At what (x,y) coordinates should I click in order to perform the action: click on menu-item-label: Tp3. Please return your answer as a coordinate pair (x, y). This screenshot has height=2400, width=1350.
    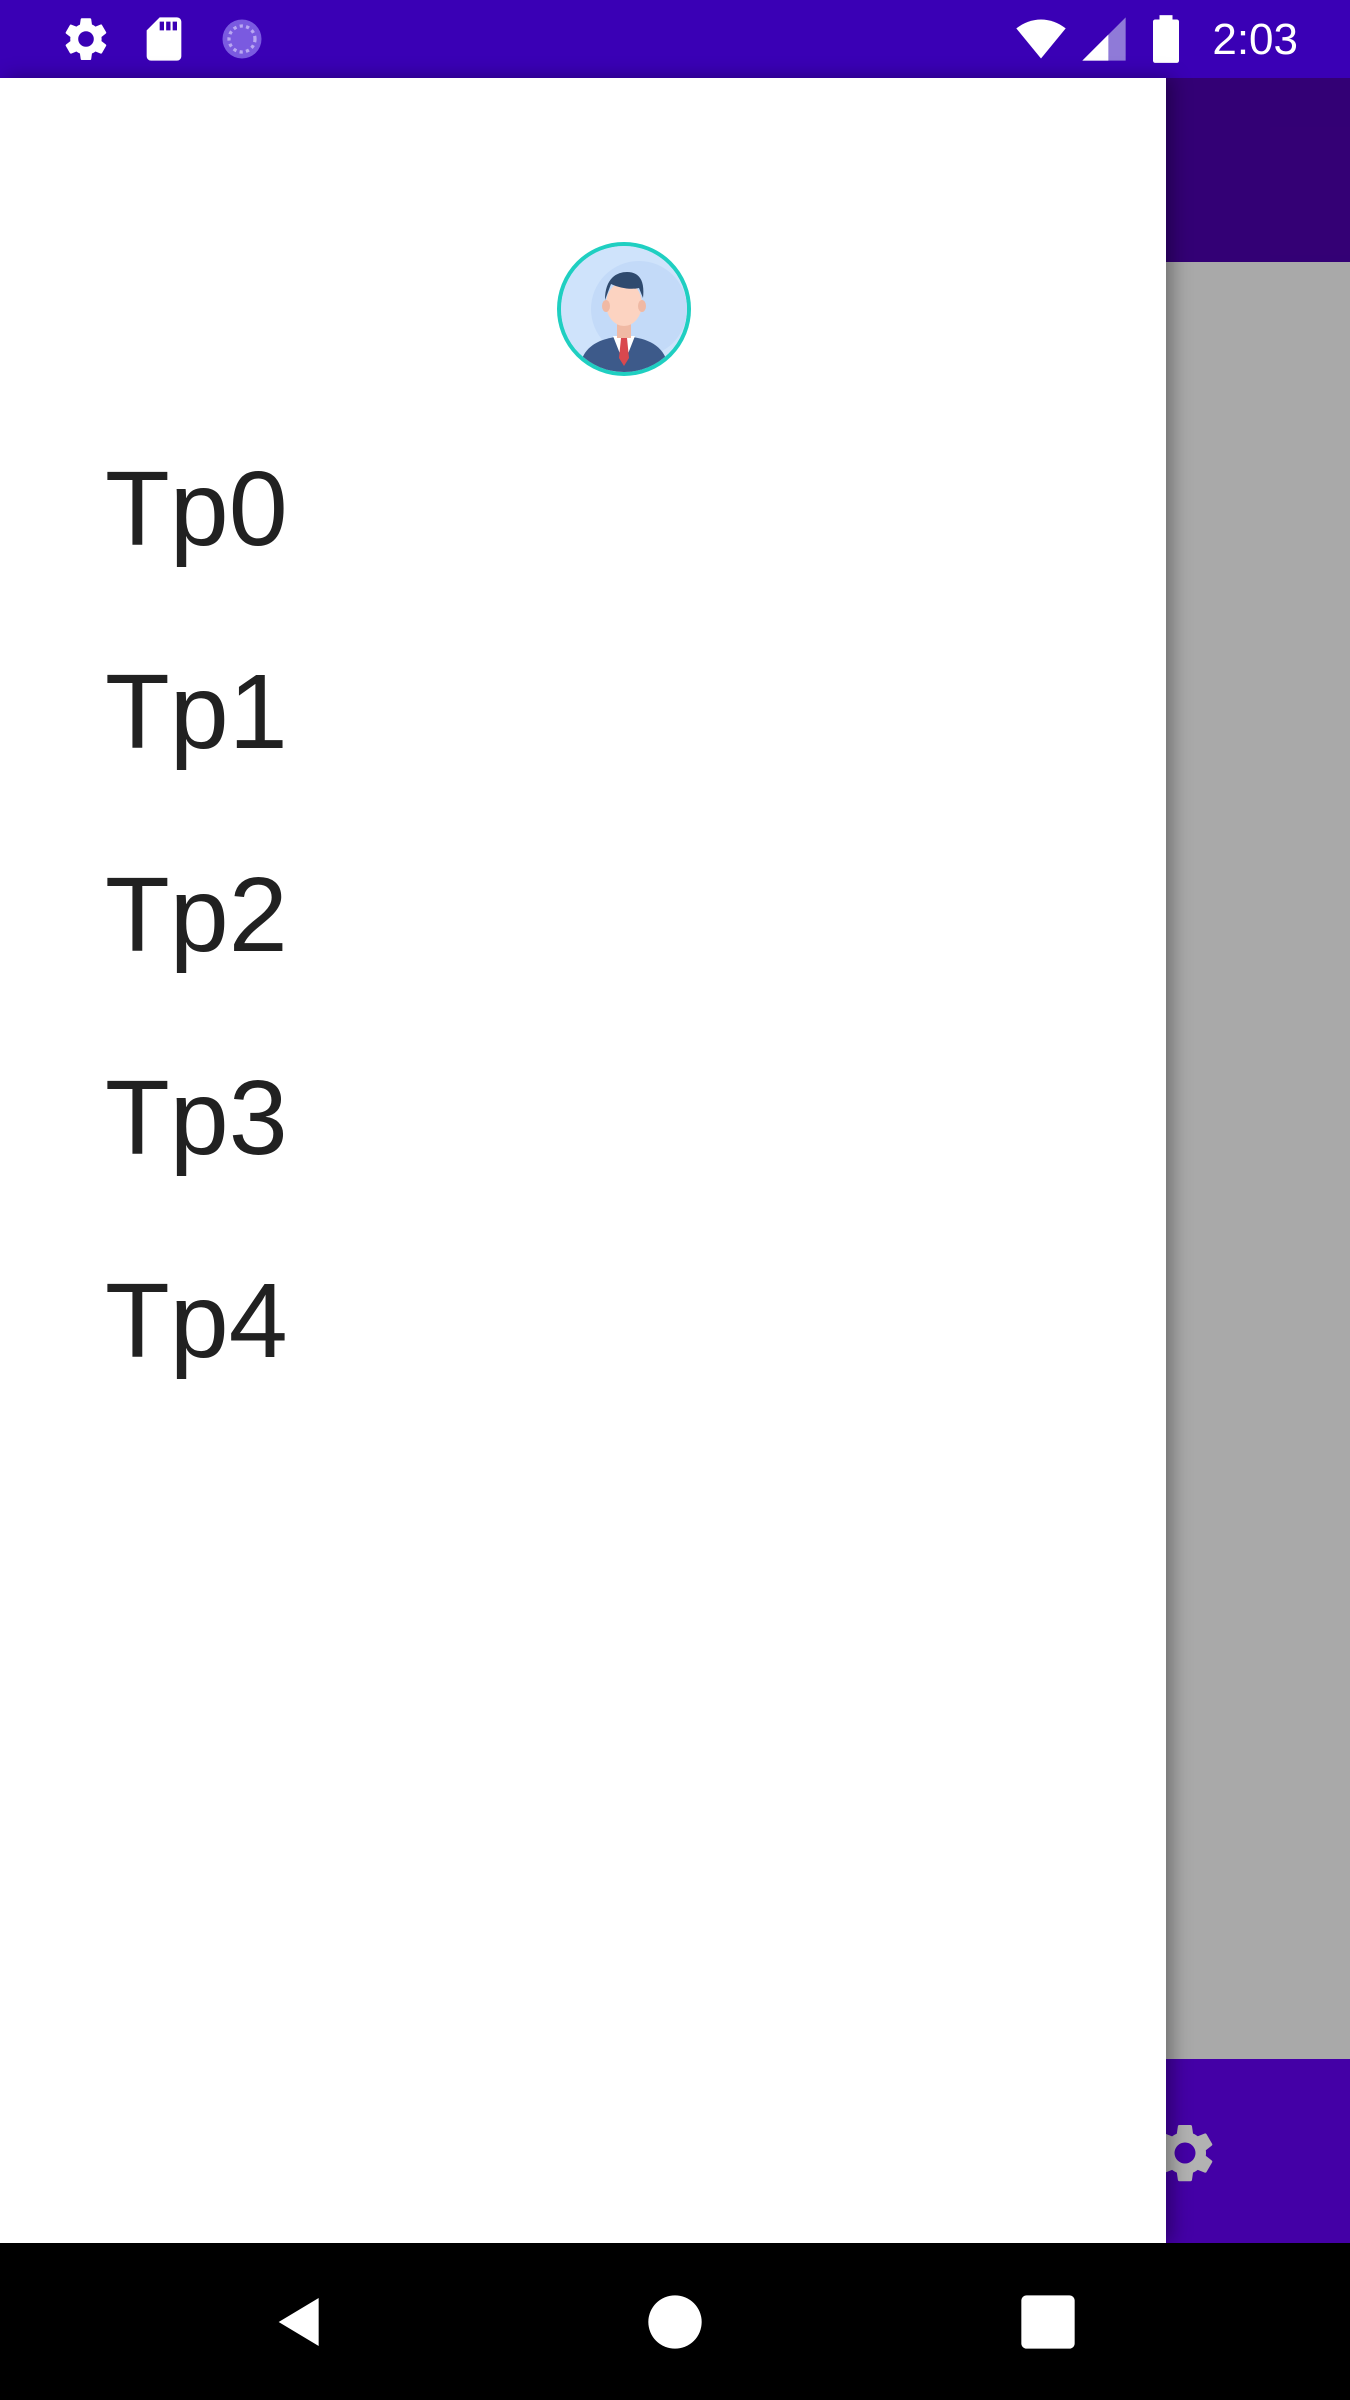
    Looking at the image, I should click on (196, 1118).